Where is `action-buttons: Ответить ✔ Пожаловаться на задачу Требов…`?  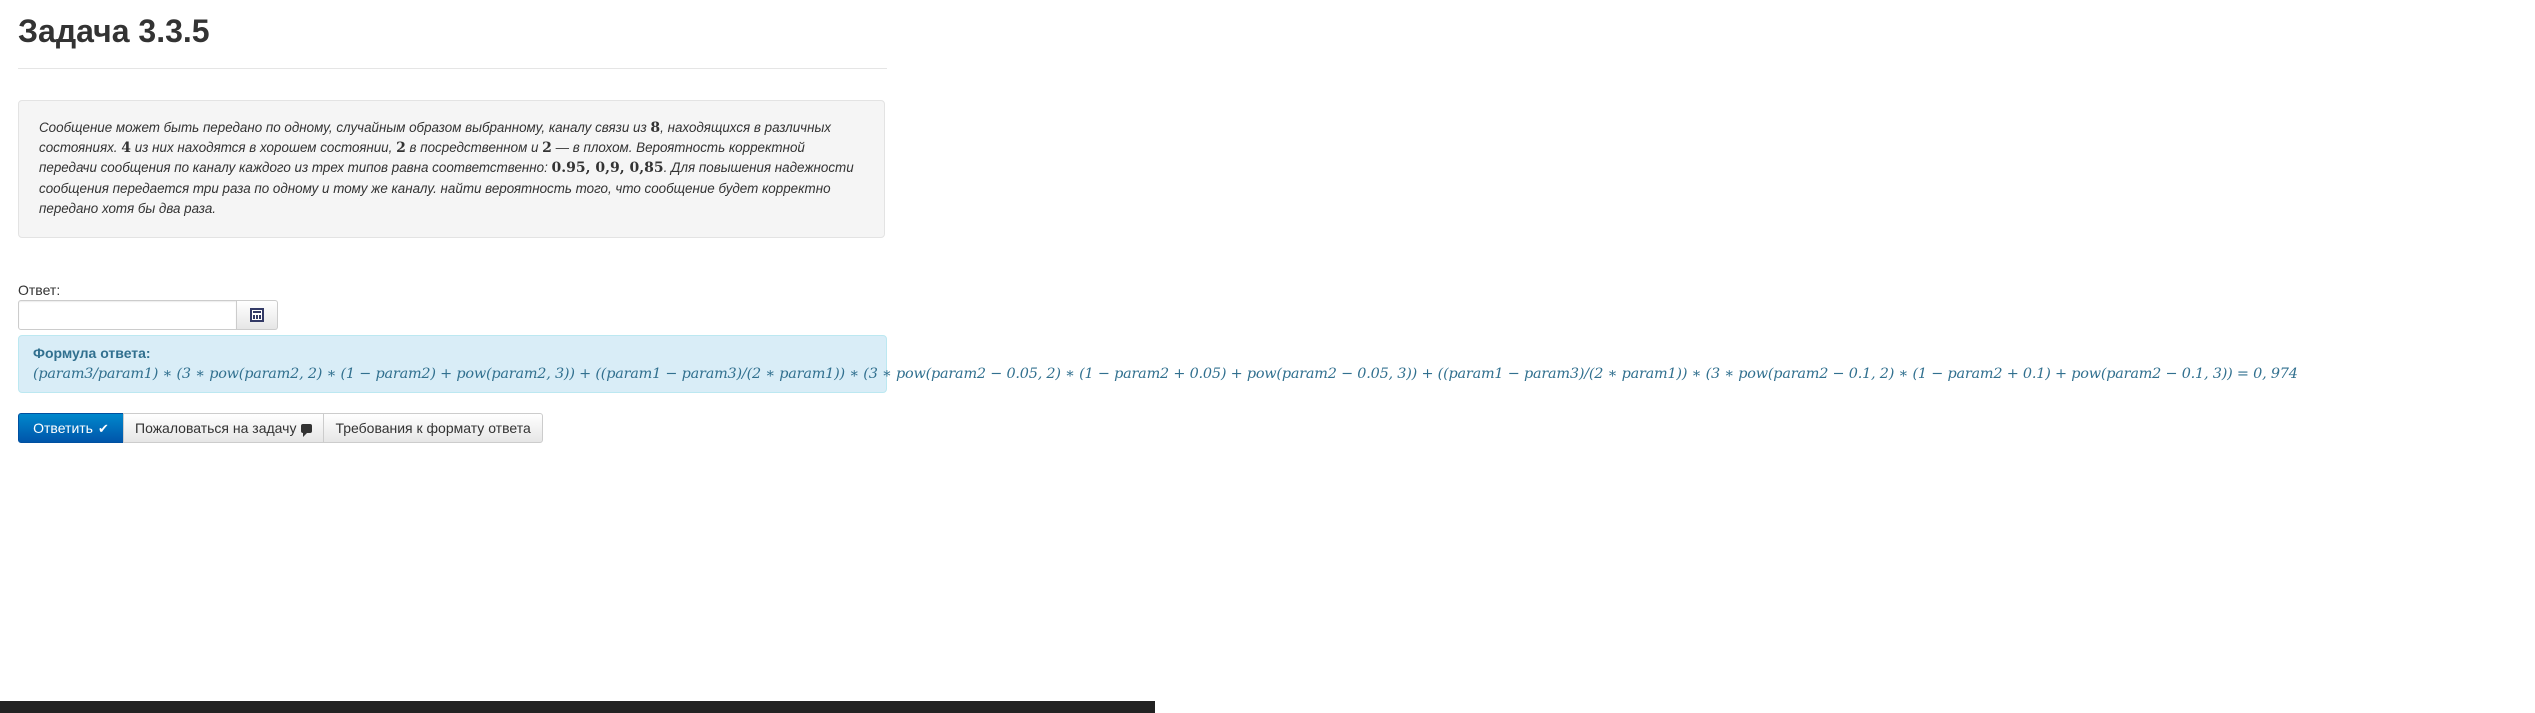
action-buttons: Ответить ✔ Пожаловаться на задачу Требов… is located at coordinates (280, 428).